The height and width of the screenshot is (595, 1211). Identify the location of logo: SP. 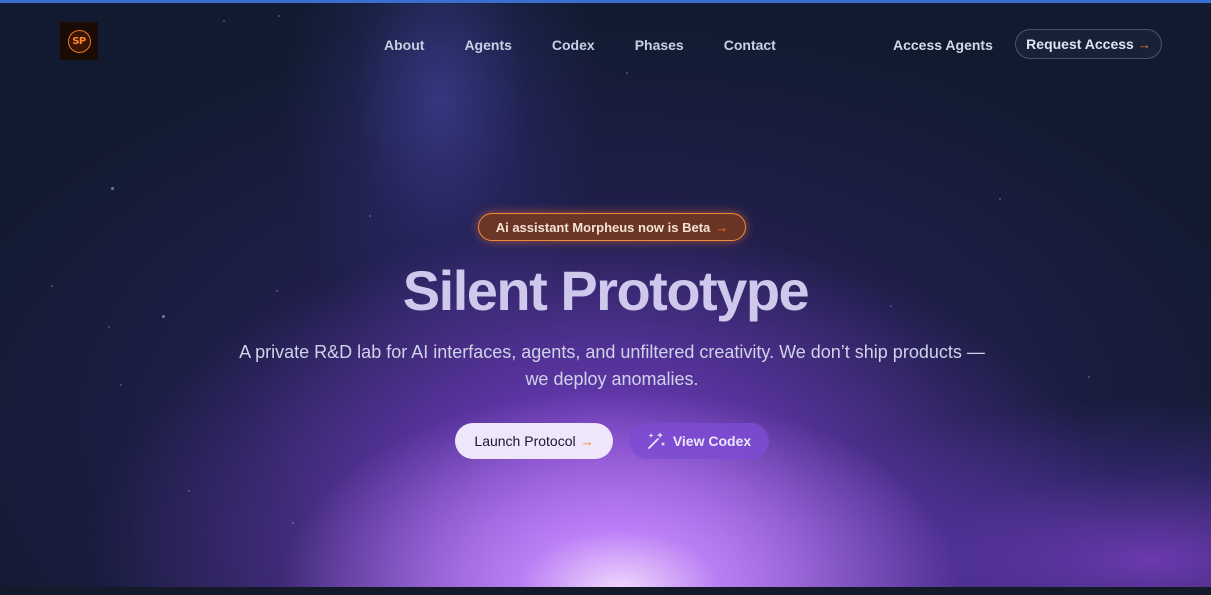
(79, 41).